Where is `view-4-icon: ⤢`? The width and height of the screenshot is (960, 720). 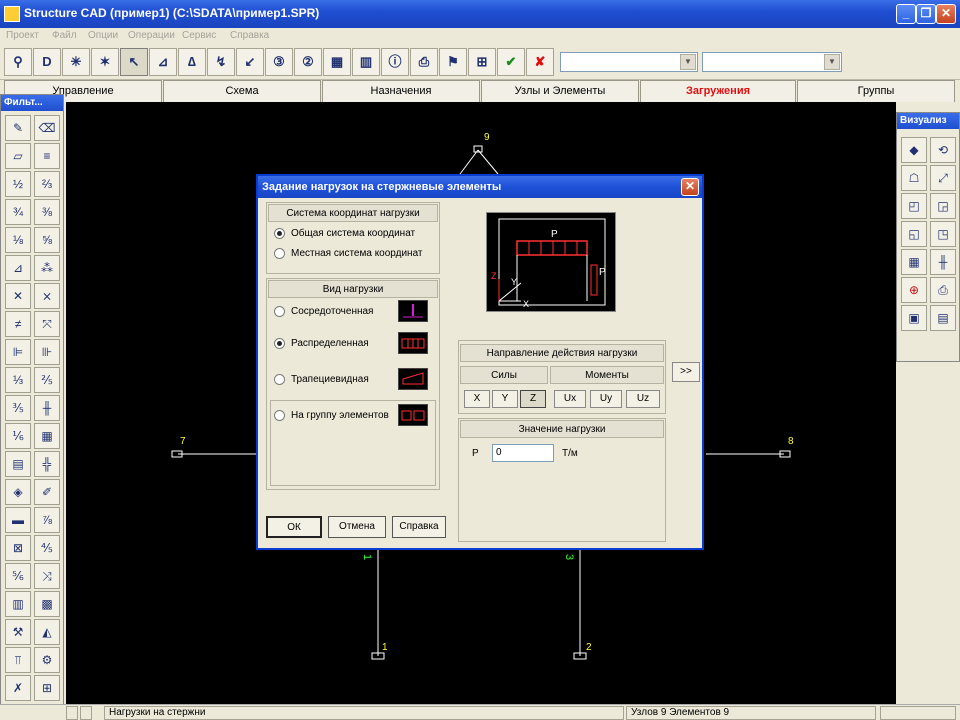 view-4-icon: ⤢ is located at coordinates (943, 178).